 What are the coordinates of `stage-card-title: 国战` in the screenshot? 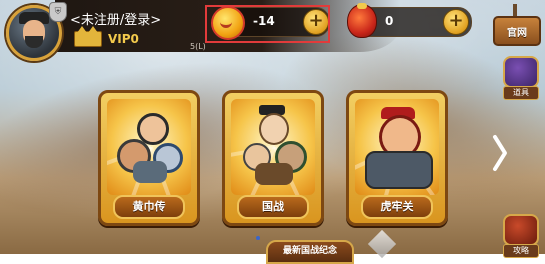 It's located at (273, 207).